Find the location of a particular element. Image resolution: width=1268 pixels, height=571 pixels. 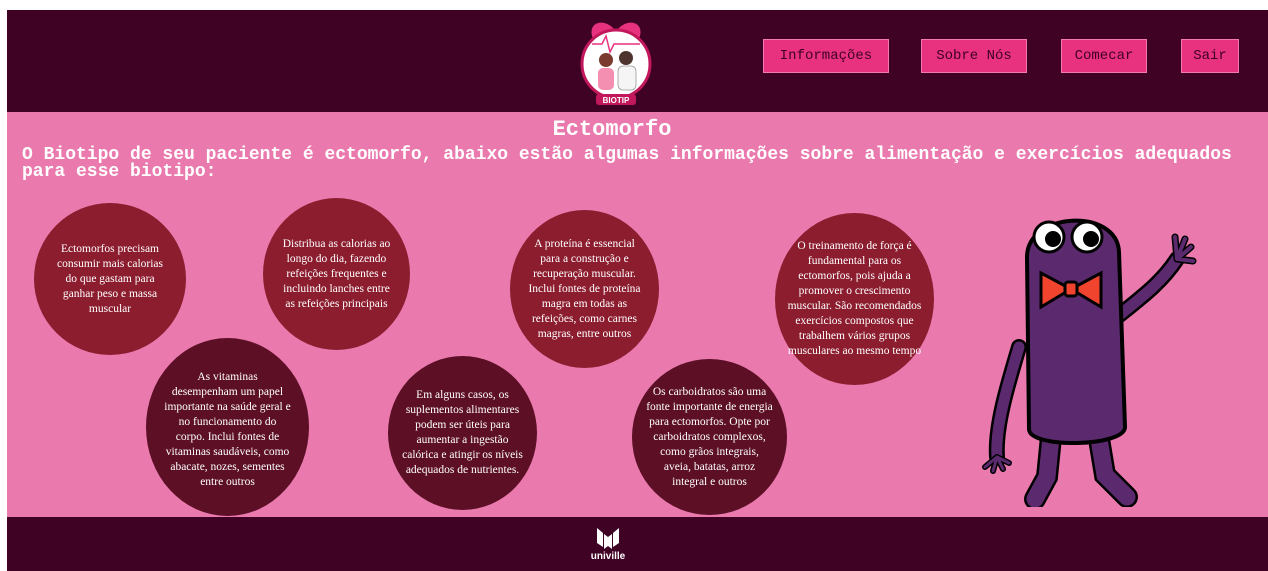

purple-bowtie-mascot-icon is located at coordinates (1089, 362).